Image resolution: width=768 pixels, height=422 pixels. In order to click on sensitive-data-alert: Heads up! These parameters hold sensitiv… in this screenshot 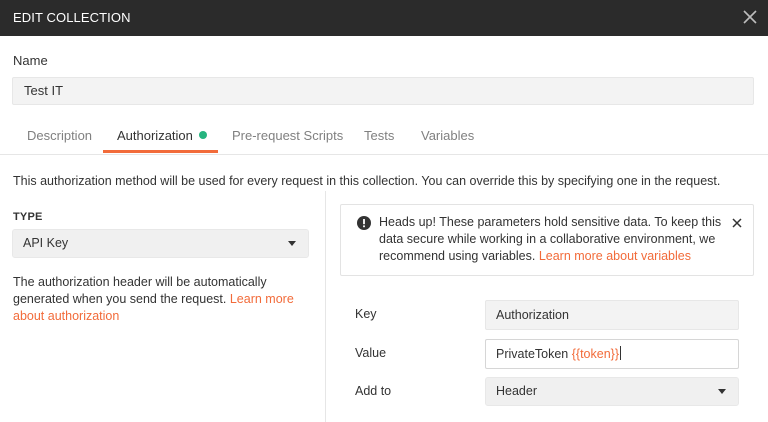, I will do `click(547, 240)`.